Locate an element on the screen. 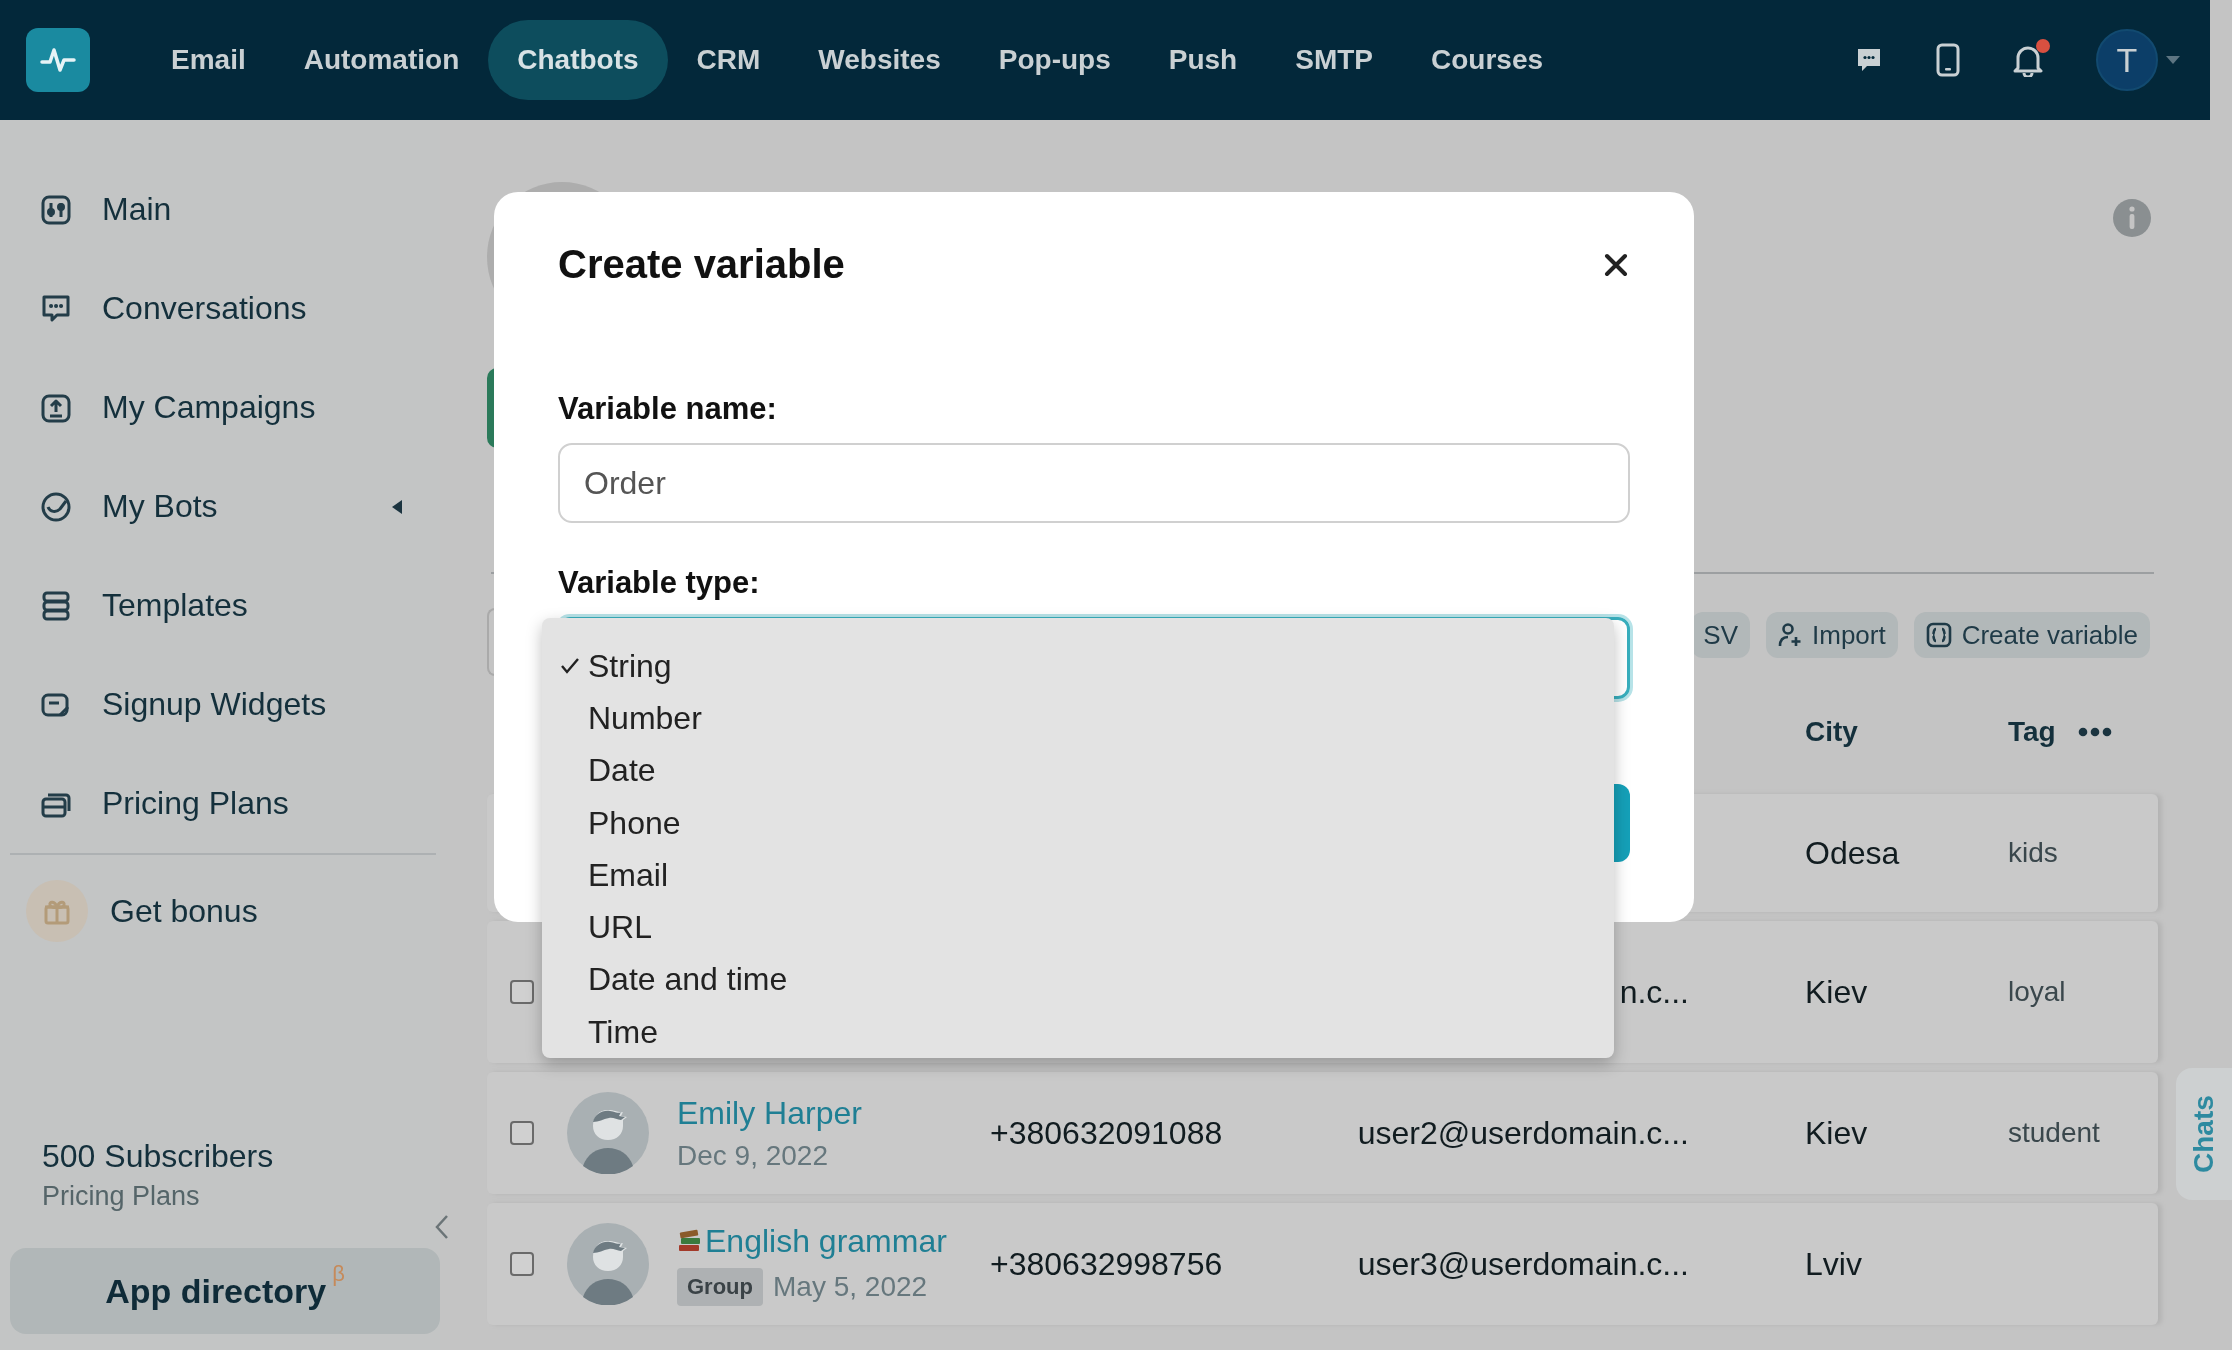 This screenshot has height=1350, width=2232. tag-cell-text: student is located at coordinates (2054, 1133).